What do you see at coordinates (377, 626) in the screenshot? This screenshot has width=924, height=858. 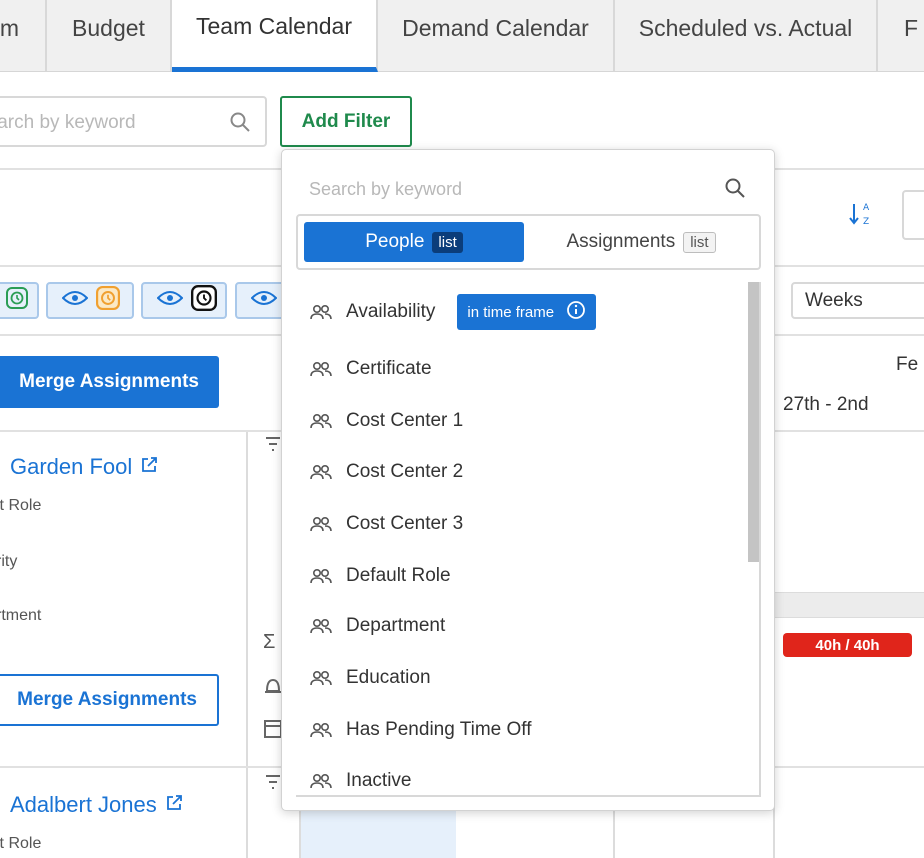 I see `filter-option-department: Department` at bounding box center [377, 626].